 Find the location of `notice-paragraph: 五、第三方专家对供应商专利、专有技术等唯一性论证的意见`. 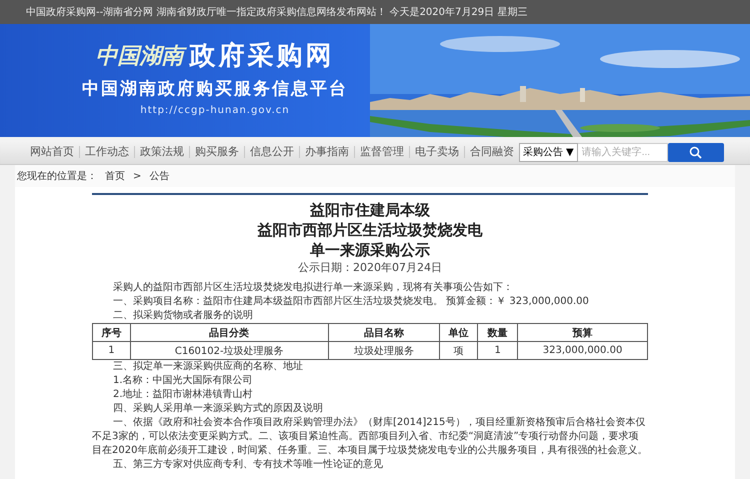

notice-paragraph: 五、第三方专家对供应商专利、专有技术等唯一性论证的意见 is located at coordinates (248, 465).